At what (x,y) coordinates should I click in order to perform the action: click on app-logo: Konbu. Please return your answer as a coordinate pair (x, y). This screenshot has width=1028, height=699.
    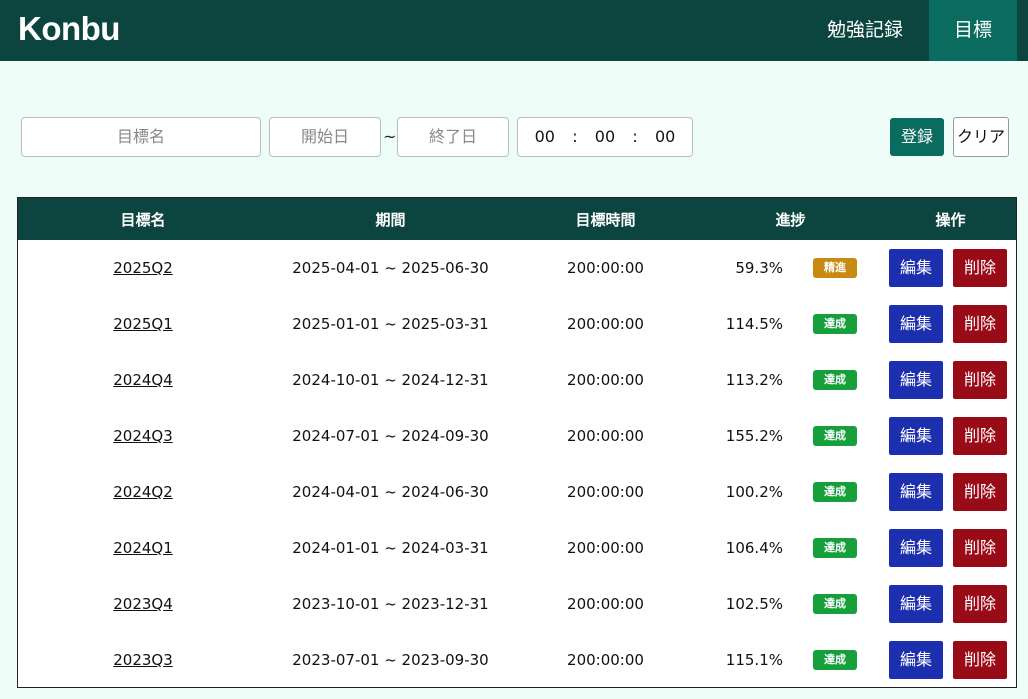
    Looking at the image, I should click on (69, 29).